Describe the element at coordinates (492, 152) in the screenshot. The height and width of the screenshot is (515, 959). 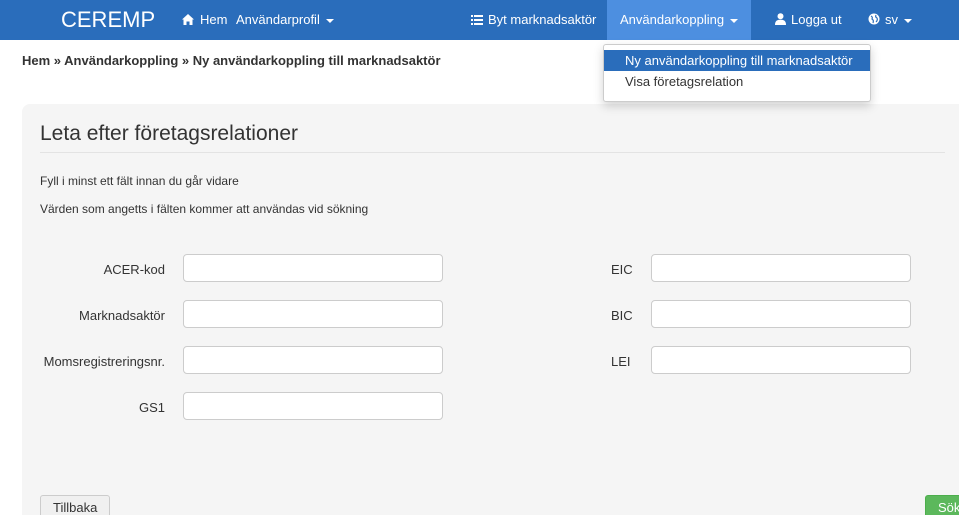
I see `title-divider` at that location.